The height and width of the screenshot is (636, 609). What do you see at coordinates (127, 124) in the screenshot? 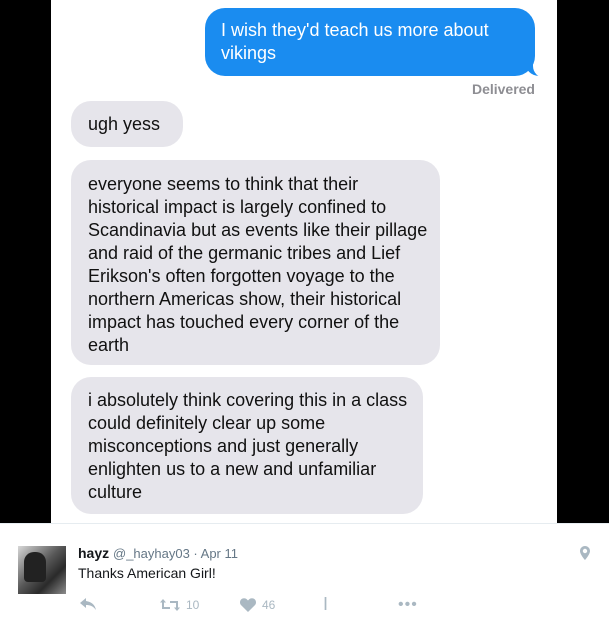
I see `received-message-bubble: ugh yess` at bounding box center [127, 124].